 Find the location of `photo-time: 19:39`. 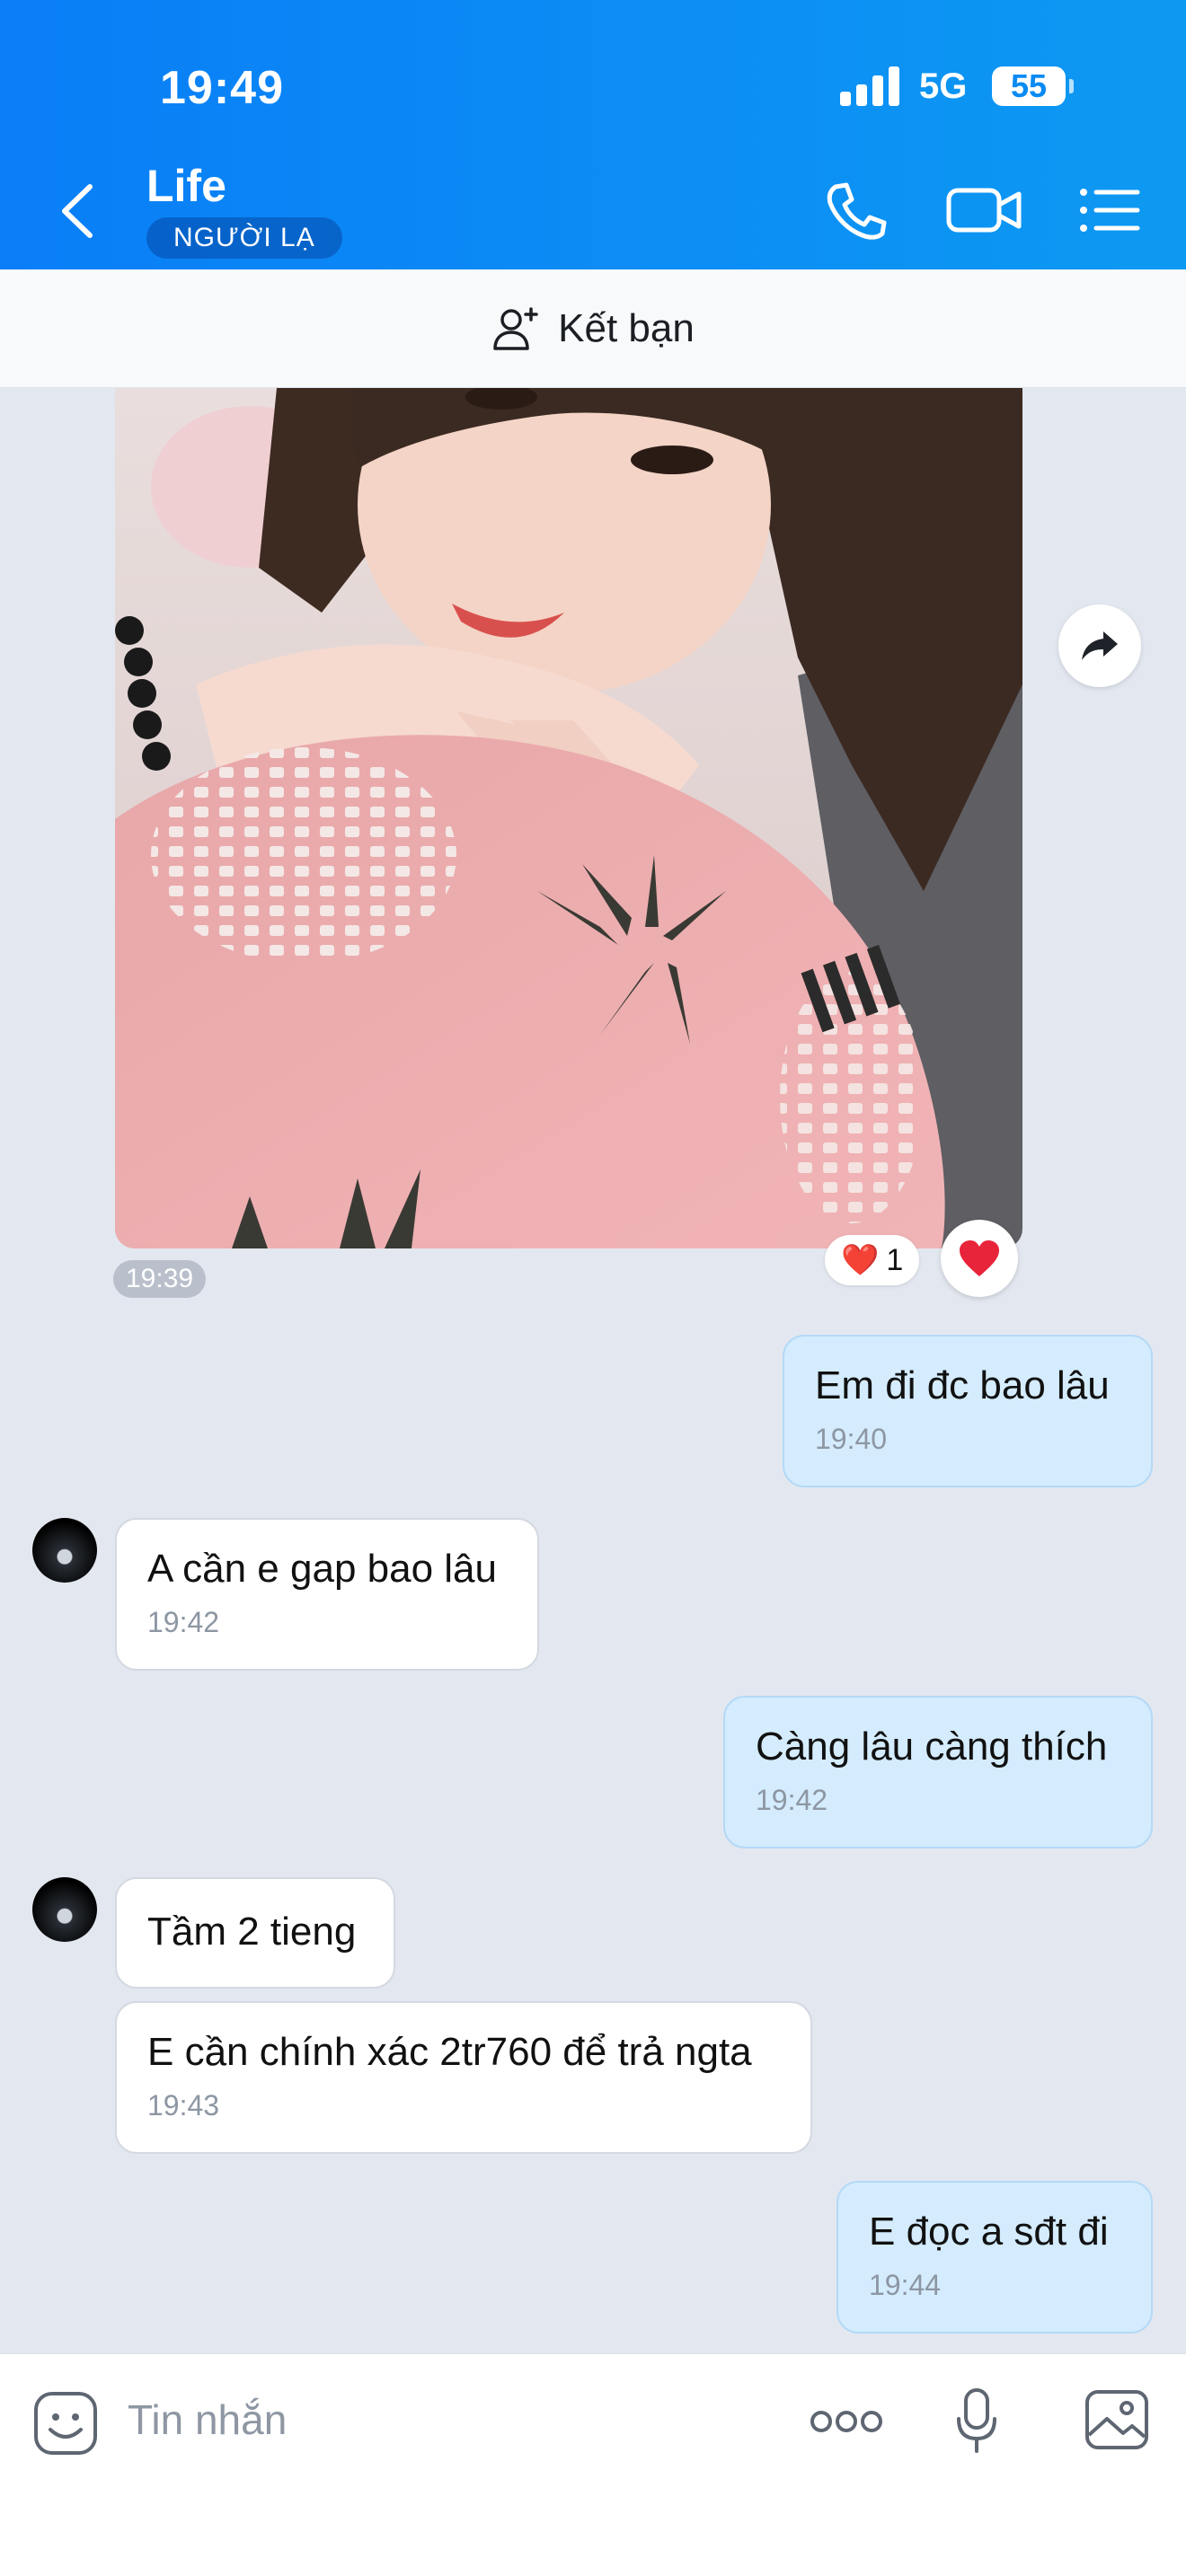

photo-time: 19:39 is located at coordinates (160, 1279).